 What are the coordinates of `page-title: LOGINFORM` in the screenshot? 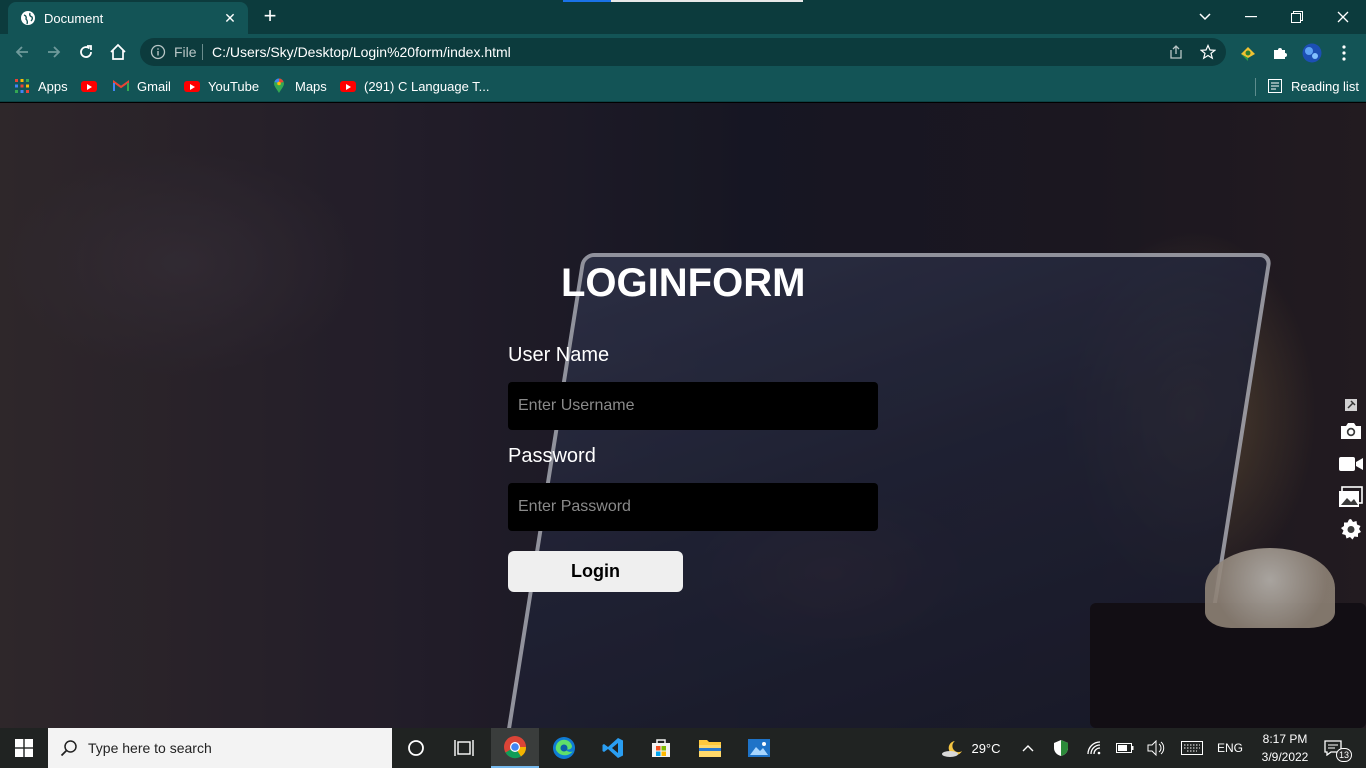 It's located at (683, 283).